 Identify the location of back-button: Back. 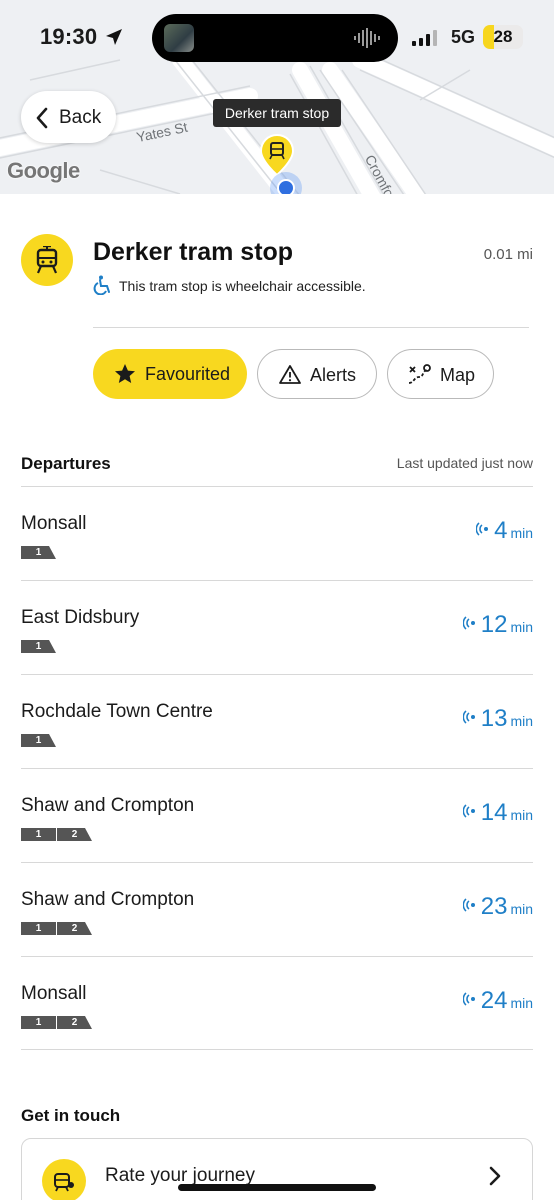
(68, 117).